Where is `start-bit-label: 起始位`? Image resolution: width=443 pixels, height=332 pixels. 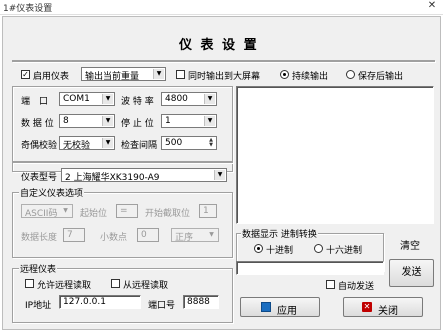 start-bit-label: 起始位 is located at coordinates (94, 214).